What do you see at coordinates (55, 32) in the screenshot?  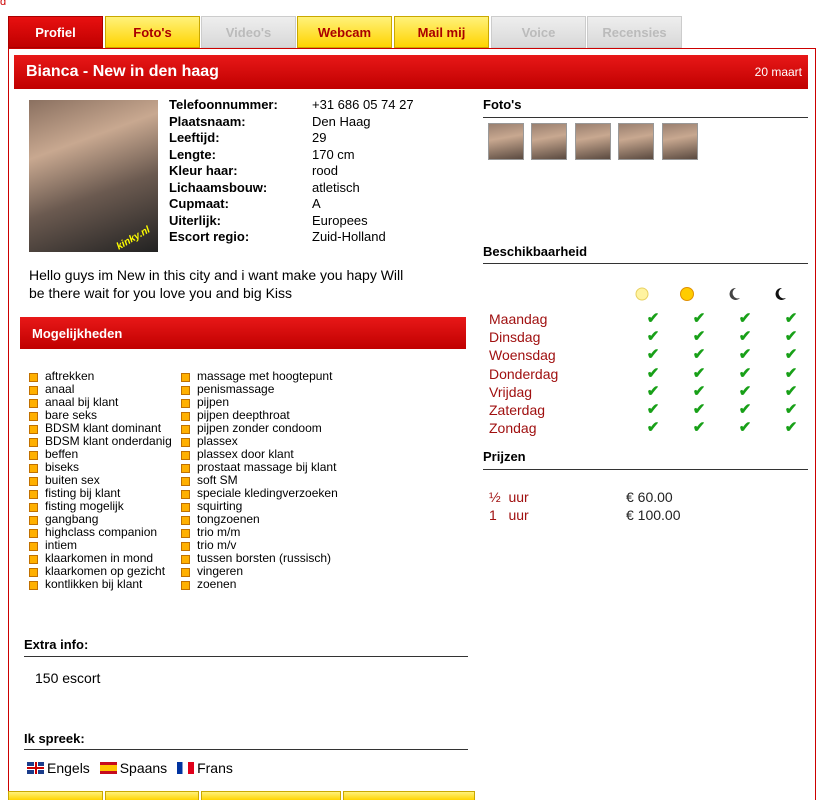 I see `tab-profiel: Profiel` at bounding box center [55, 32].